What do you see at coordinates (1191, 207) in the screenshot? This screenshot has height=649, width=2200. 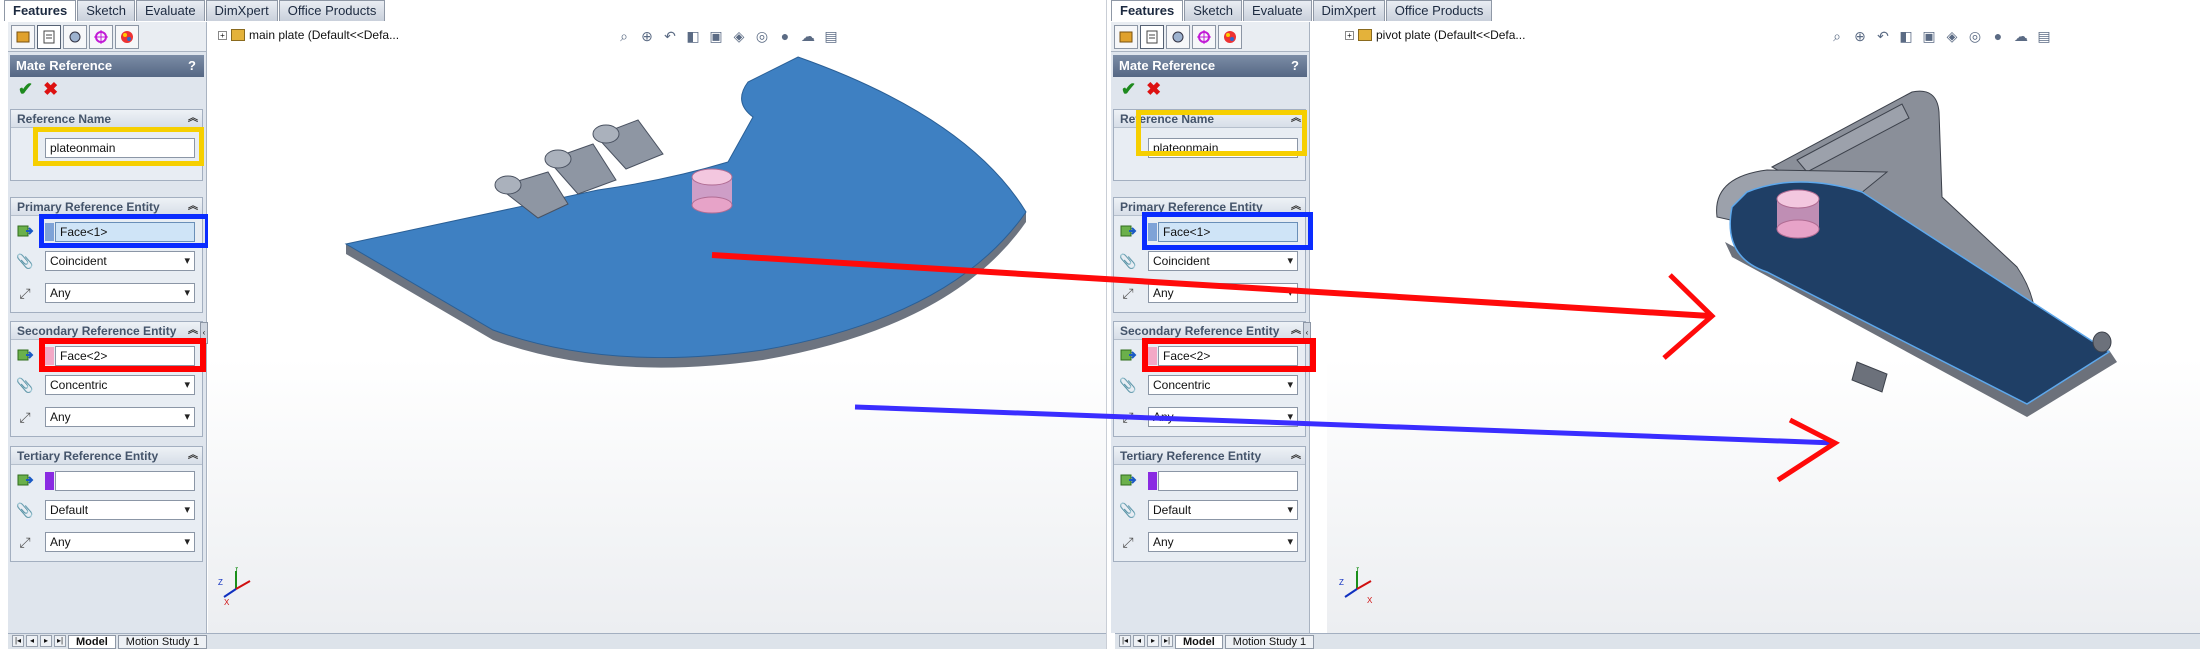 I see `group-title: Primary Reference Entity` at bounding box center [1191, 207].